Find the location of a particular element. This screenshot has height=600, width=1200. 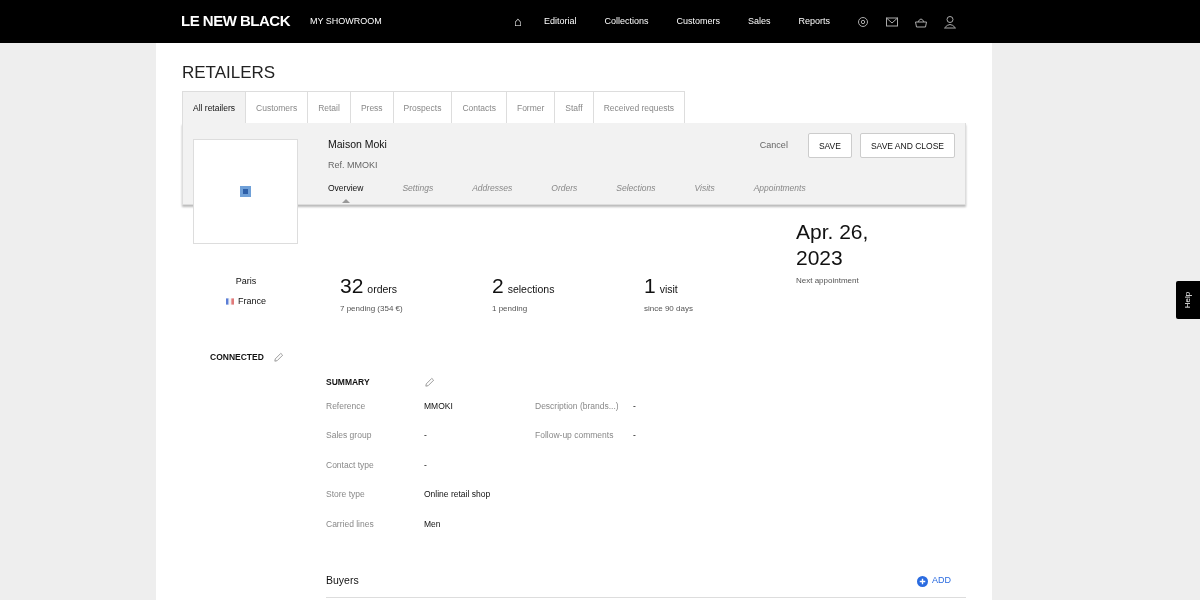

stat-caption: Next appointment is located at coordinates (828, 280).